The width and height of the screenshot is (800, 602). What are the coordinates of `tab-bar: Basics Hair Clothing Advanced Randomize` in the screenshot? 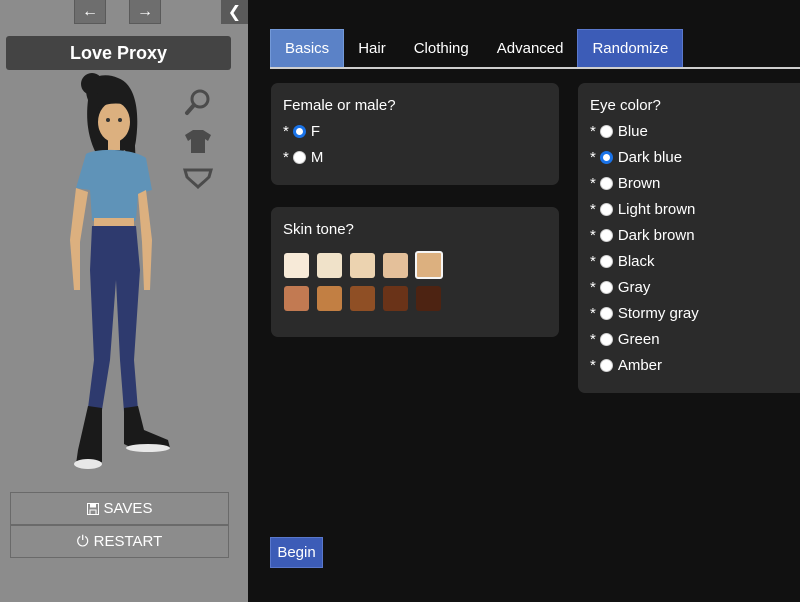 It's located at (477, 48).